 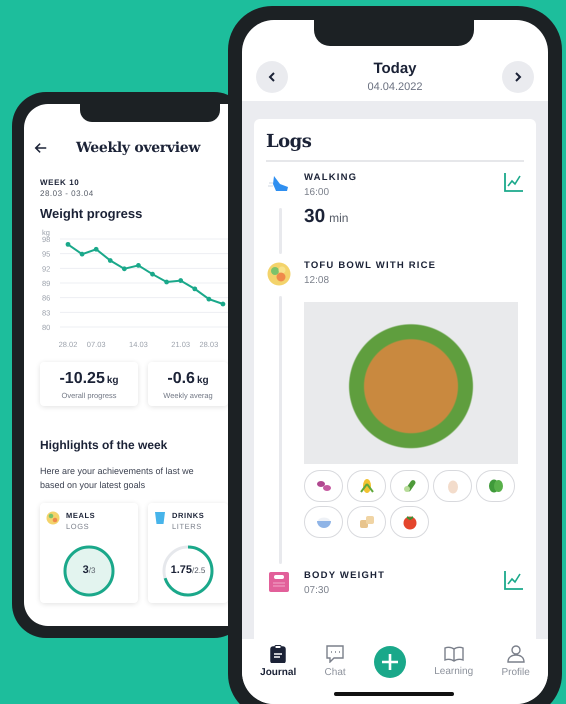 I want to click on nav-tab: Profile, so click(x=515, y=661).